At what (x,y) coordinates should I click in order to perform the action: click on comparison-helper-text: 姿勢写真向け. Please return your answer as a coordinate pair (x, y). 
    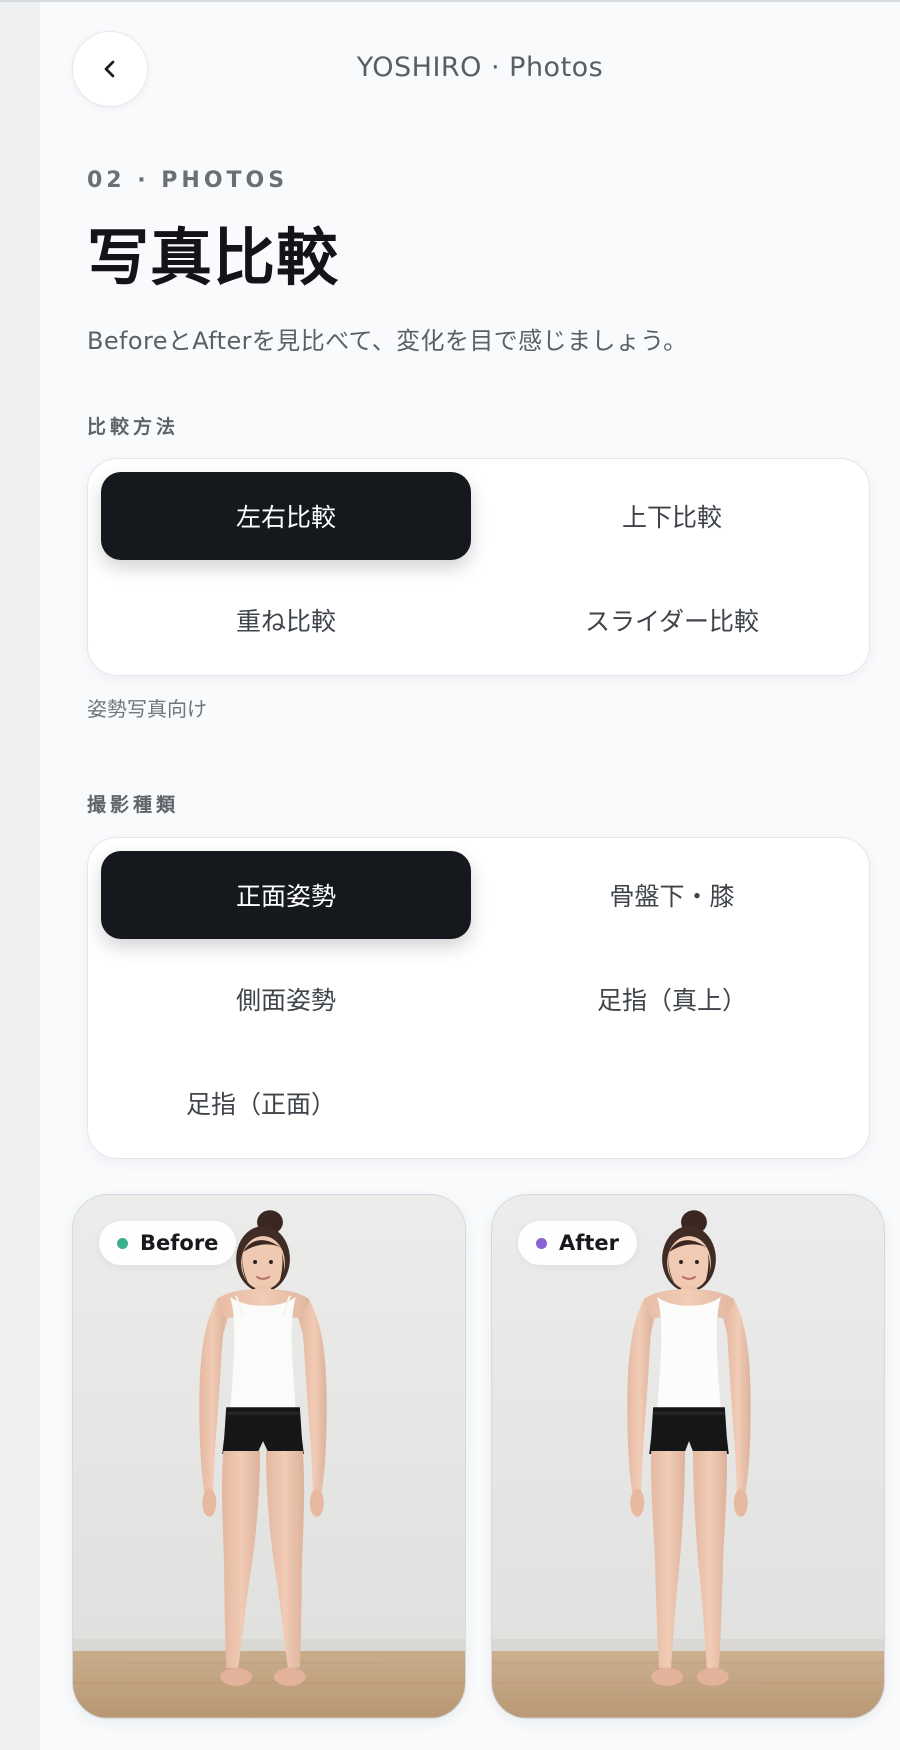
    Looking at the image, I should click on (147, 709).